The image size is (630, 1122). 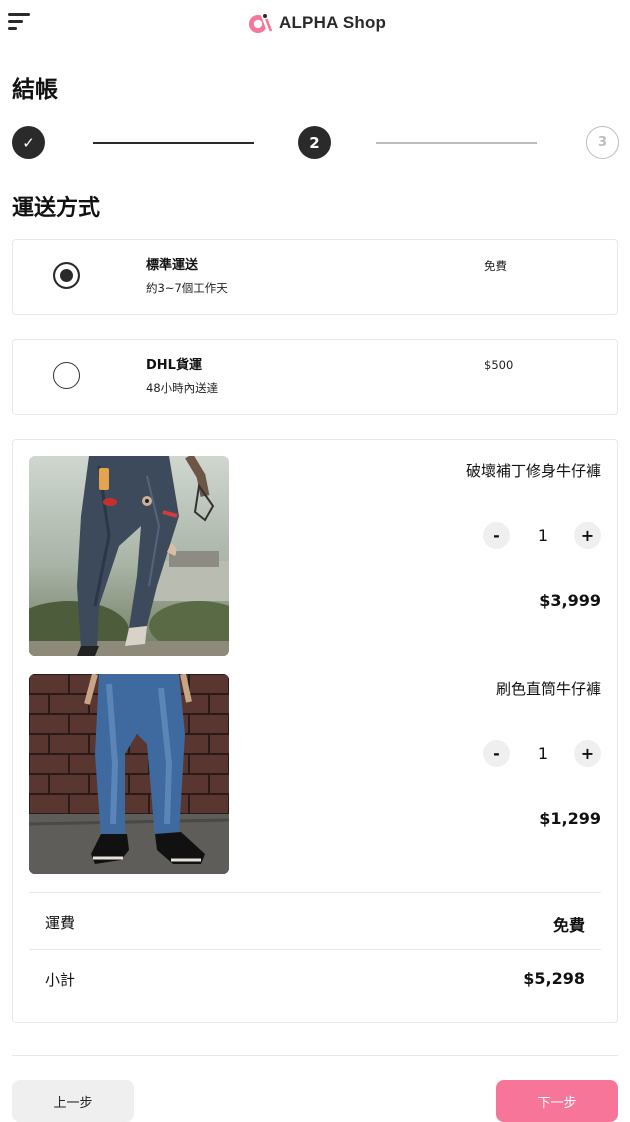 I want to click on subtotal-value: $5,298, so click(x=554, y=978).